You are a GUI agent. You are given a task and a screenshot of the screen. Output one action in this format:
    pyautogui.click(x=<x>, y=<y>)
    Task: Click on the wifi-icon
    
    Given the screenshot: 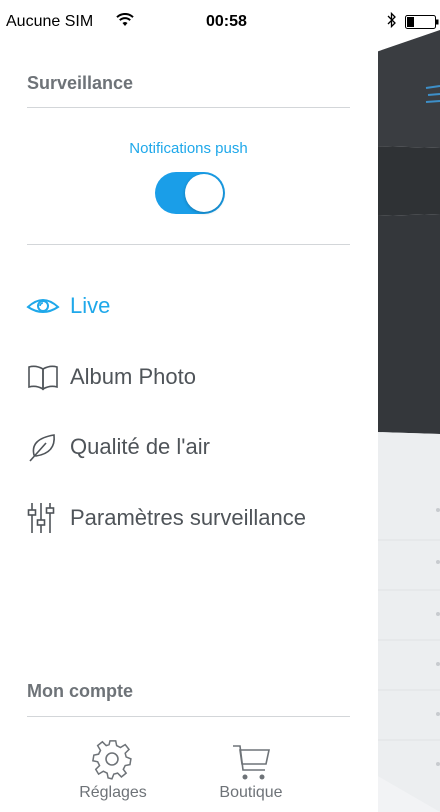 What is the action you would take?
    pyautogui.click(x=125, y=22)
    